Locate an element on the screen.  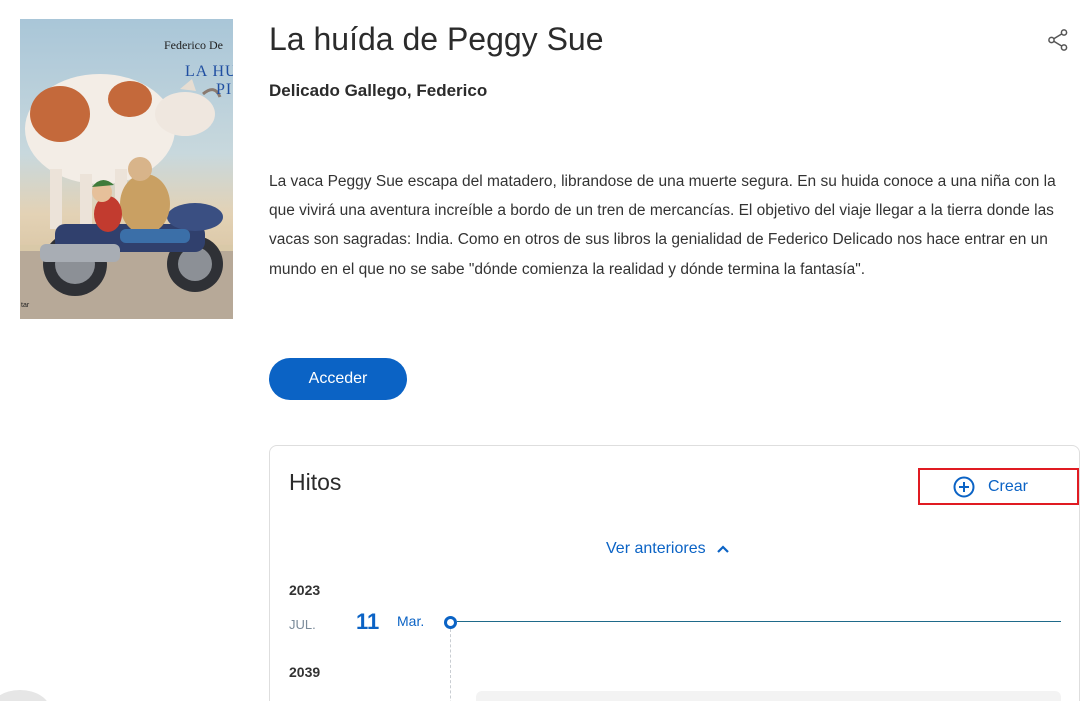
share-button is located at coordinates (1058, 40).